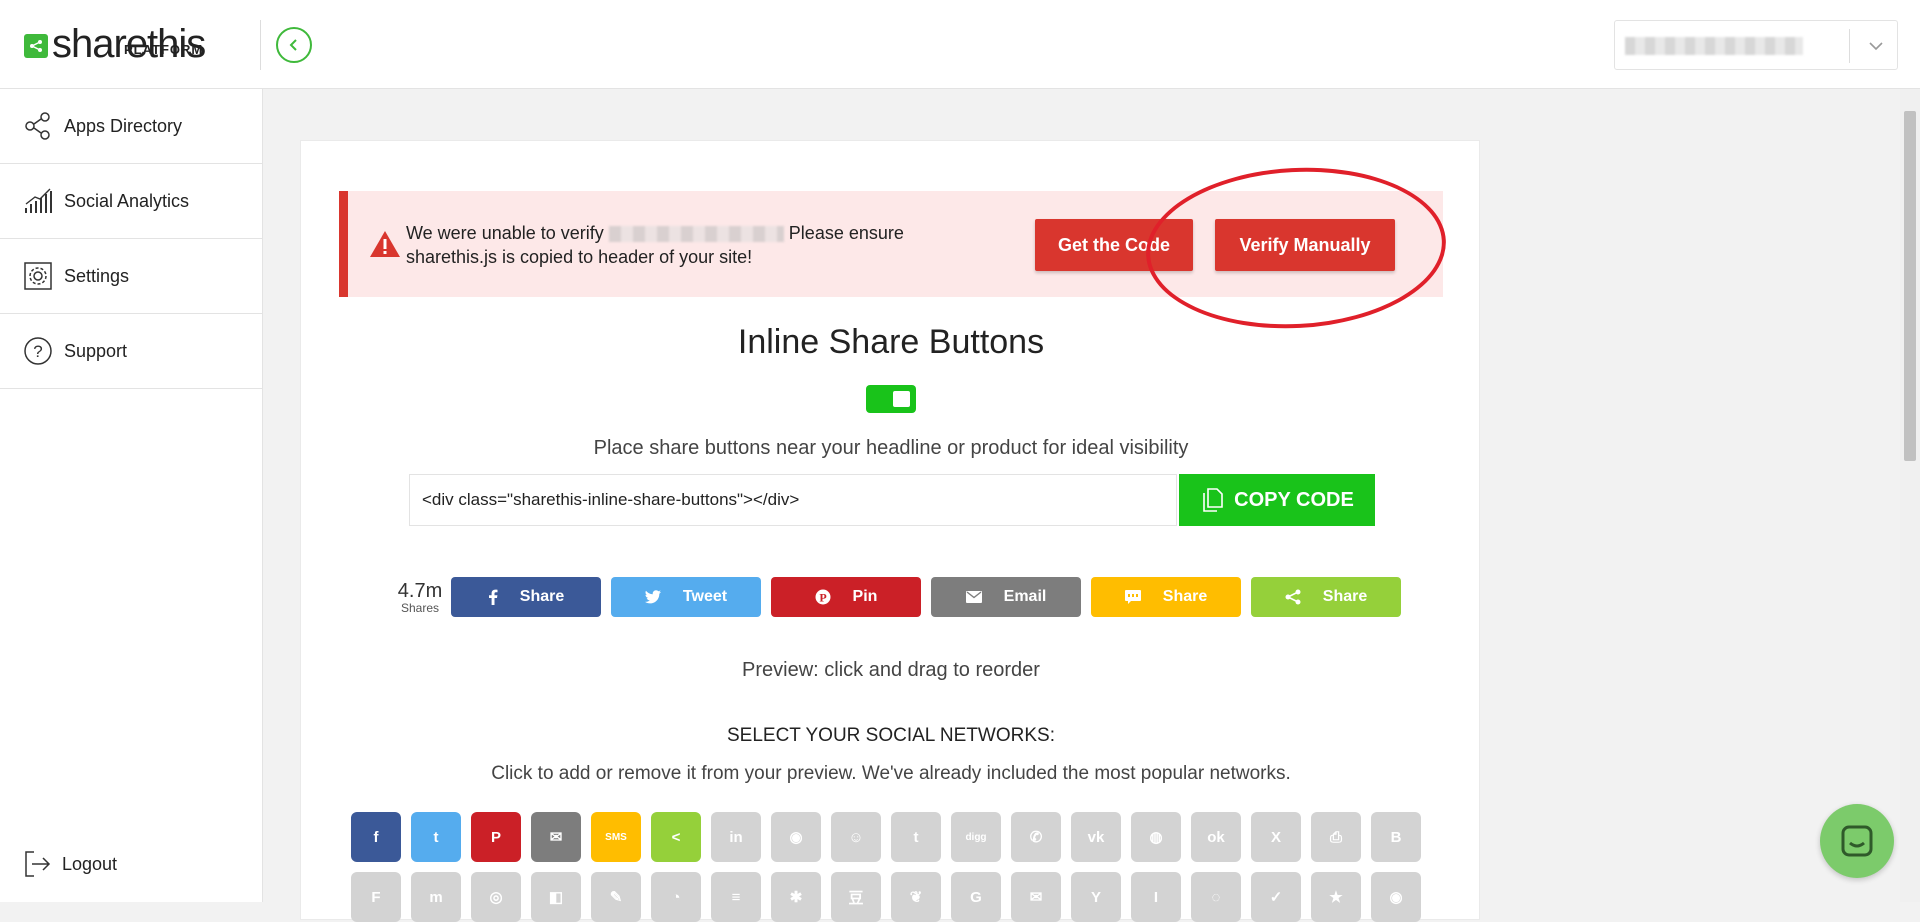 This screenshot has width=1920, height=922. Describe the element at coordinates (1326, 597) in the screenshot. I see `preview-sharethis-button: Share` at that location.